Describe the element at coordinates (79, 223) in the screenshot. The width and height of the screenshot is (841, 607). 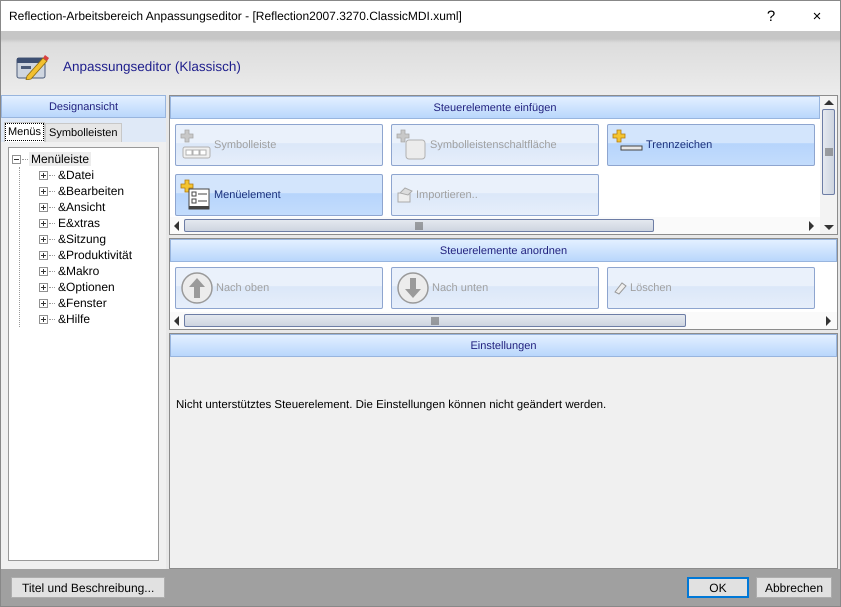
I see `tree-item: E&xtras` at that location.